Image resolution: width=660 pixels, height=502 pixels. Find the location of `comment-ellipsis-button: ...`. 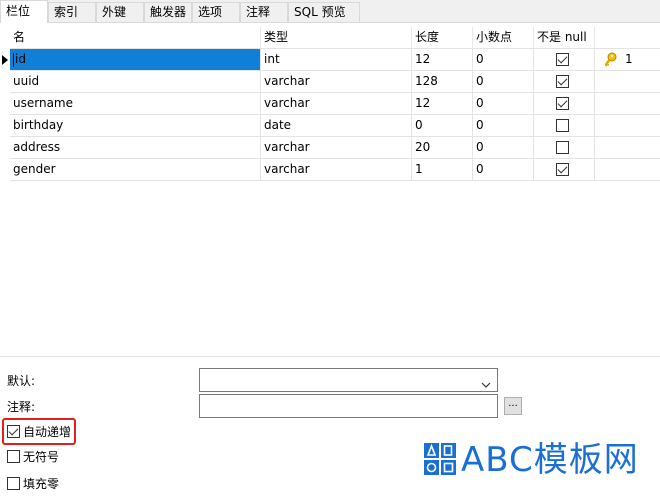

comment-ellipsis-button: ... is located at coordinates (513, 406).